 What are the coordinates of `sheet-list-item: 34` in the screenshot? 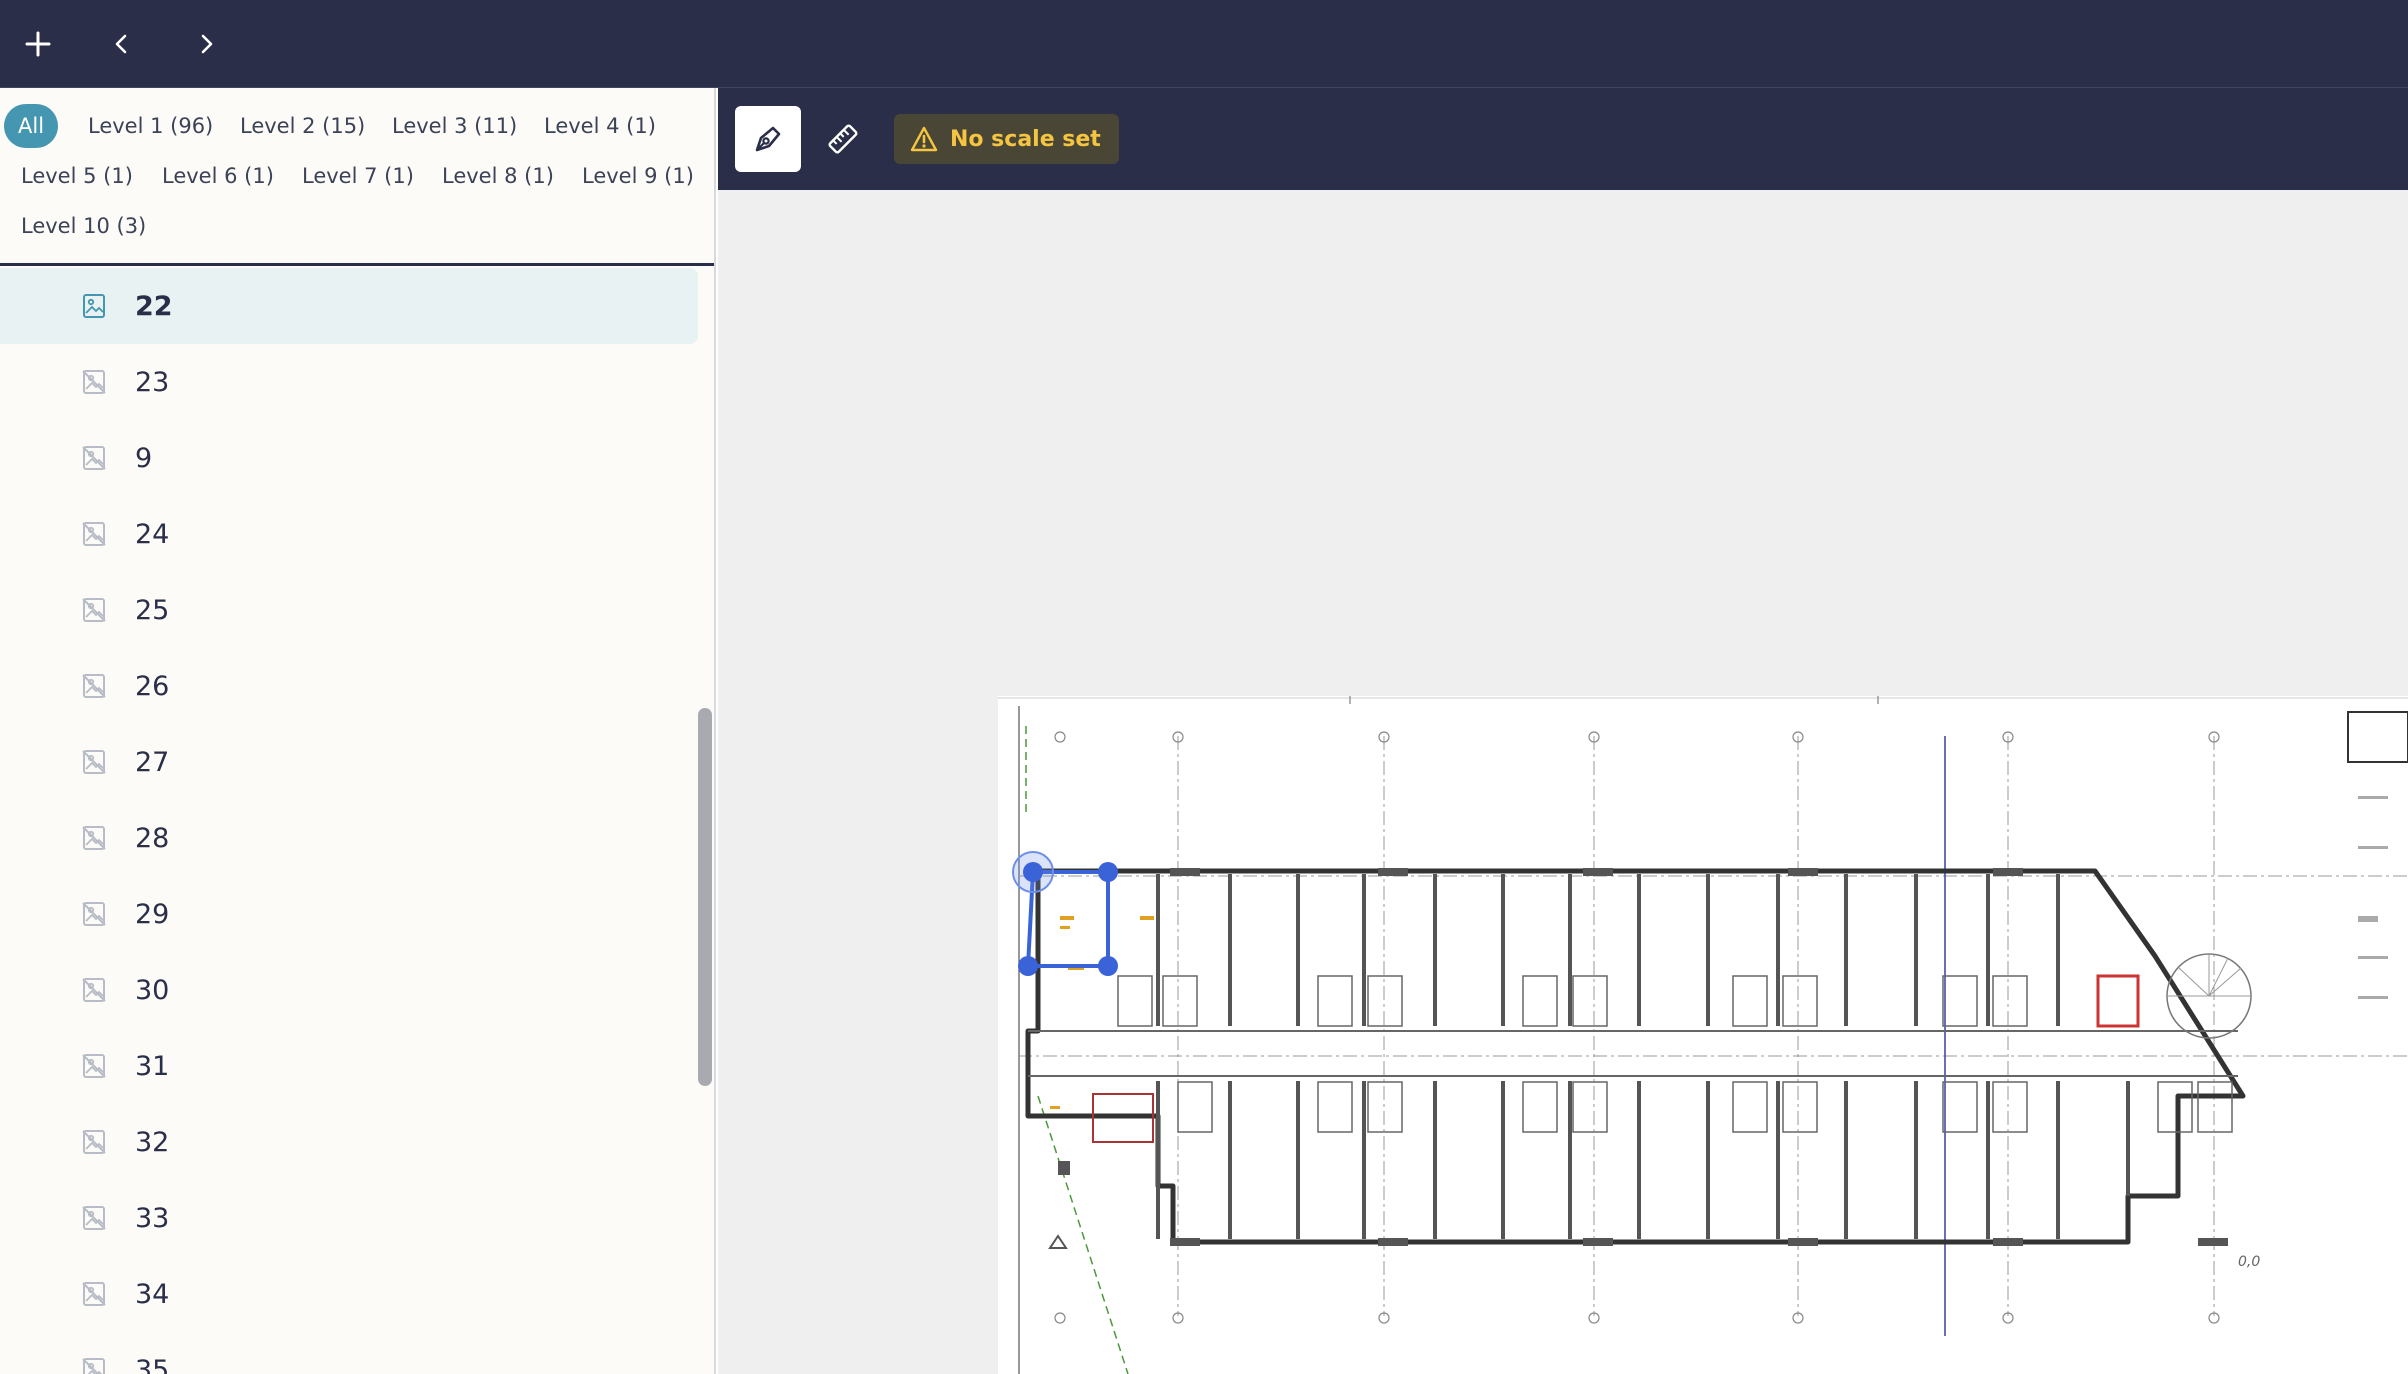 It's located at (349, 1294).